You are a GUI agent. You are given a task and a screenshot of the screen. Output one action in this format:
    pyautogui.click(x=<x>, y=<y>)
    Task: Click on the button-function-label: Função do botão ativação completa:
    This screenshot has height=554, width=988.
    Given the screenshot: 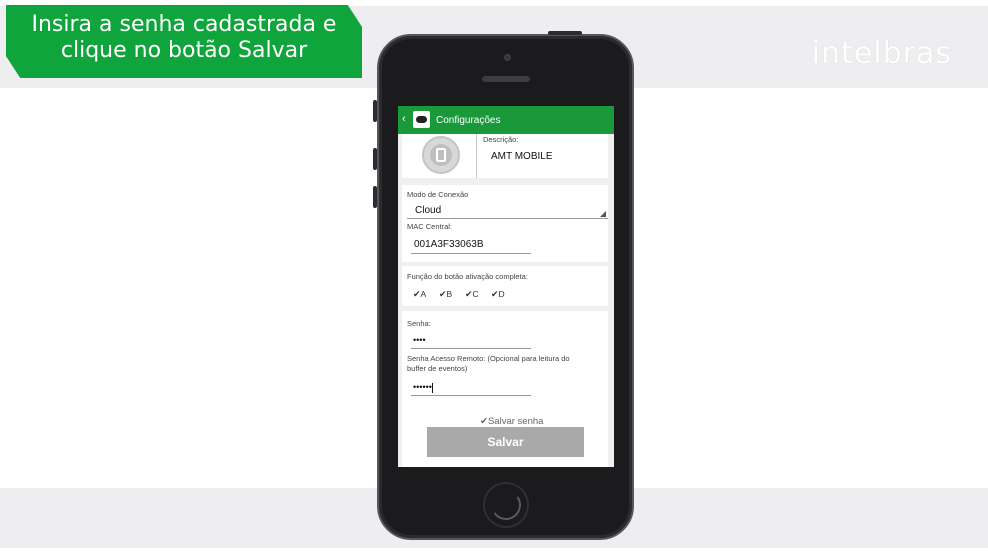 What is the action you would take?
    pyautogui.click(x=467, y=276)
    